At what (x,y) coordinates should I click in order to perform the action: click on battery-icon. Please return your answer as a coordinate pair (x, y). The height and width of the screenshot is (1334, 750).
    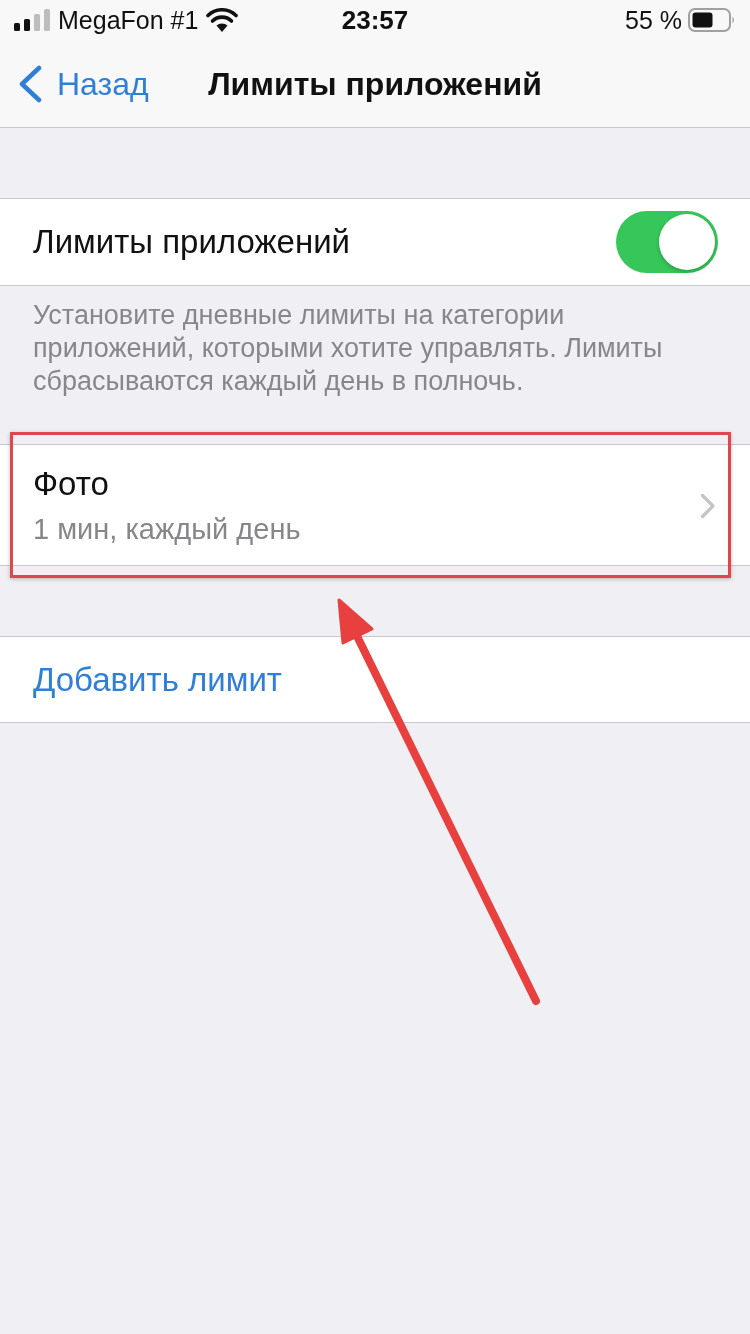
    Looking at the image, I should click on (712, 20).